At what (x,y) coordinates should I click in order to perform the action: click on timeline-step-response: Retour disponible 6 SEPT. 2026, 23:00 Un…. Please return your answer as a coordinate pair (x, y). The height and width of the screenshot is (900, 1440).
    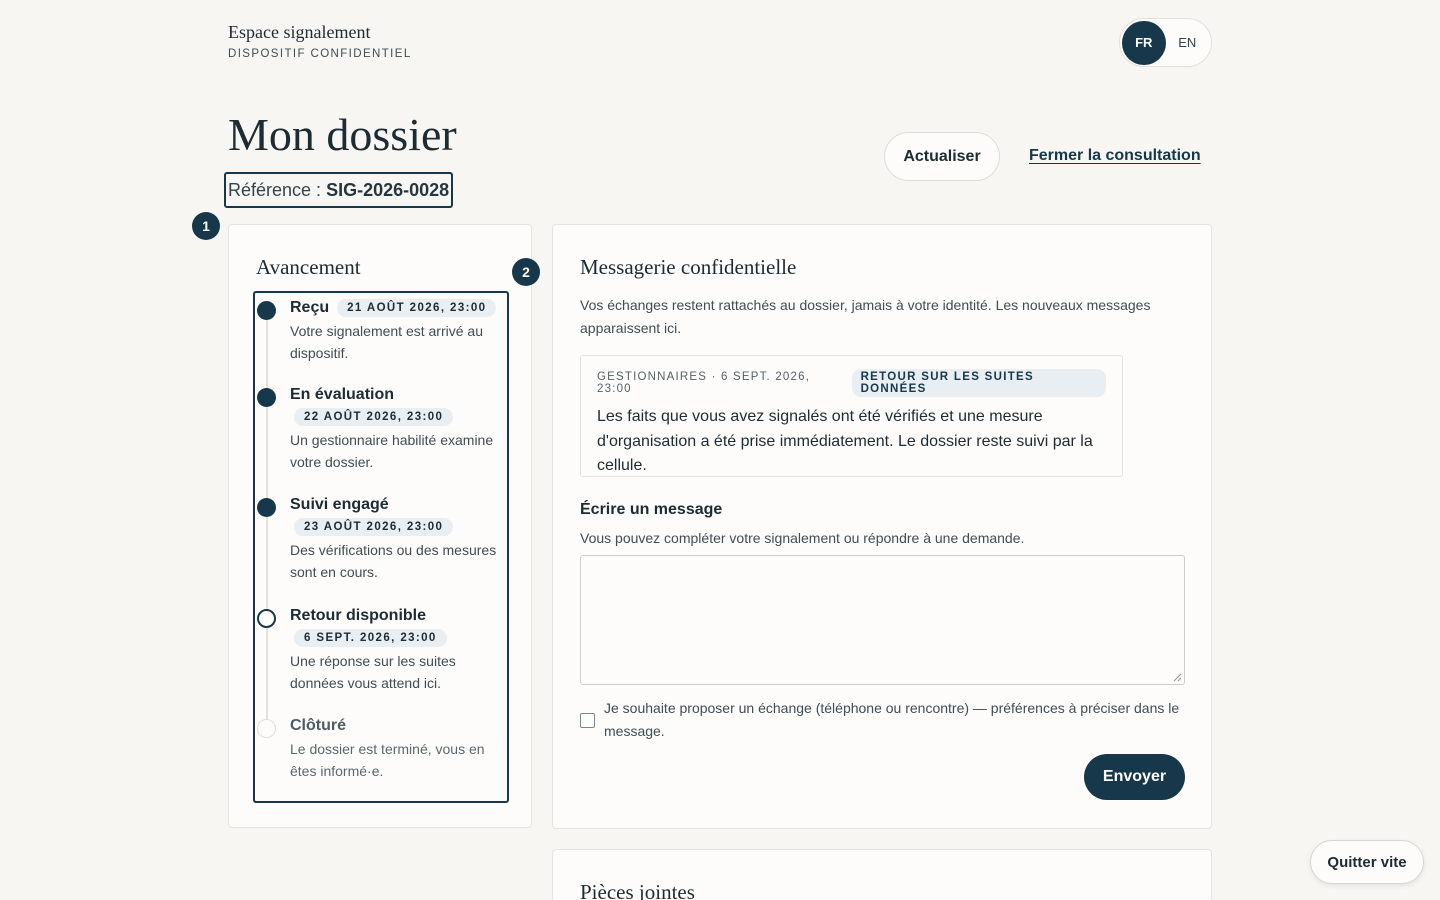
    Looking at the image, I should click on (381, 648).